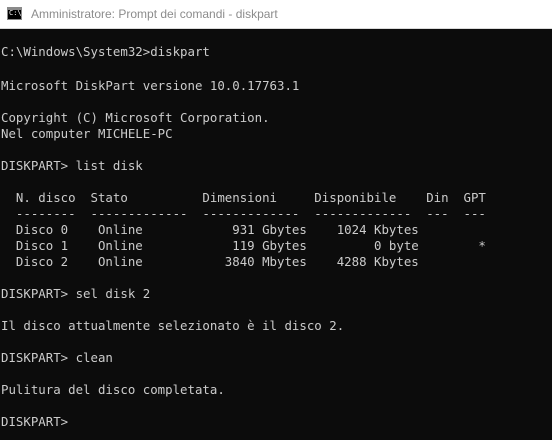  Describe the element at coordinates (57, 357) in the screenshot. I see `console-line-prompt: DISKPART> clean` at that location.